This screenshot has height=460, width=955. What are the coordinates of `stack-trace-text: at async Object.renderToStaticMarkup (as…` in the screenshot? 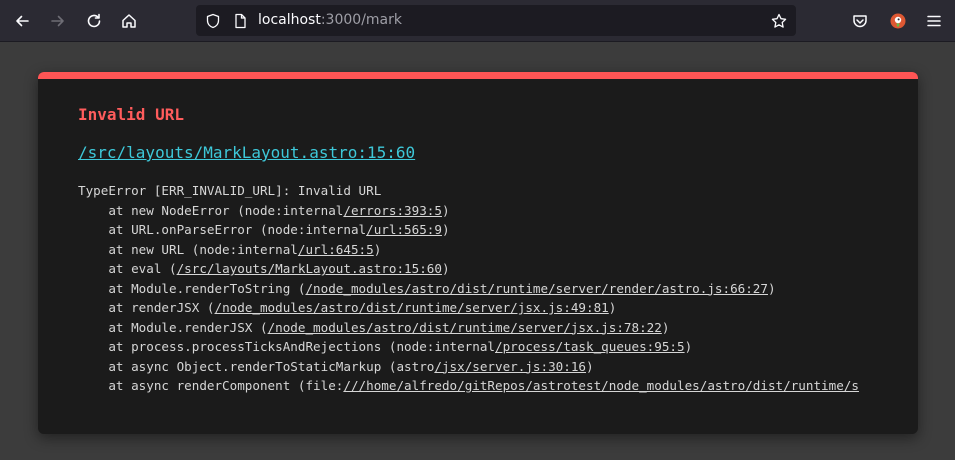 It's located at (256, 366).